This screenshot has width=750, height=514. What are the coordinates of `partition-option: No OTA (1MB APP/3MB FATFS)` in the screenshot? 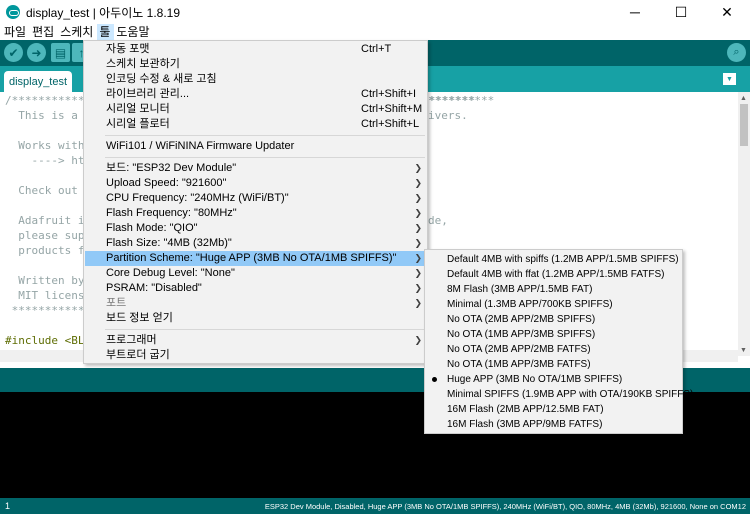 It's located at (553, 364).